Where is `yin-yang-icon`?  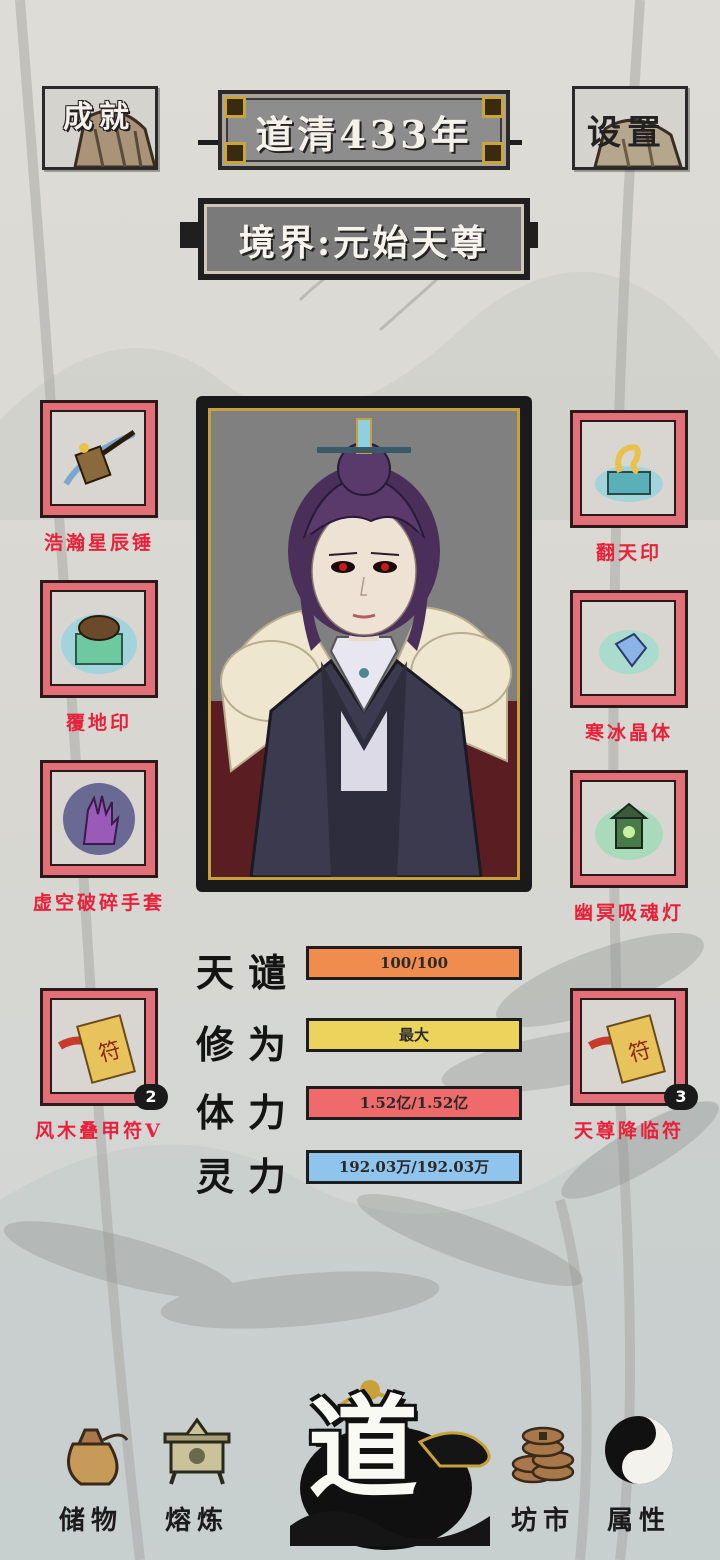
yin-yang-icon is located at coordinates (639, 1450).